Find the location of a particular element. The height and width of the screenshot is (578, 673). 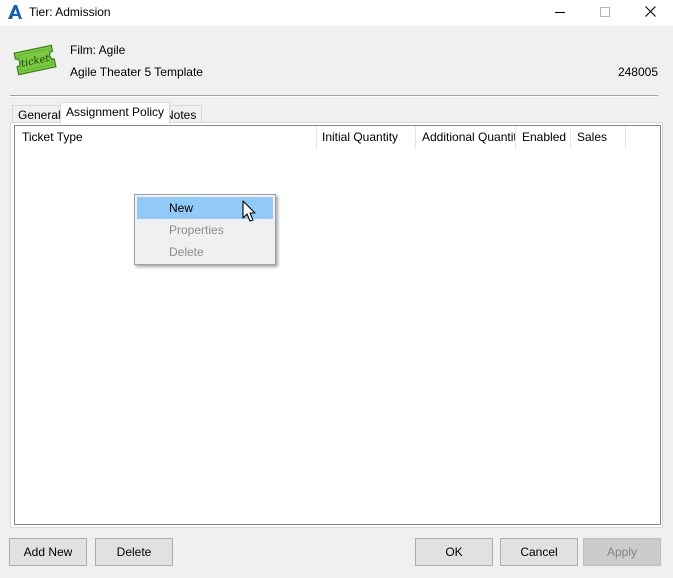

tier-id-label: 248005 is located at coordinates (637, 72).